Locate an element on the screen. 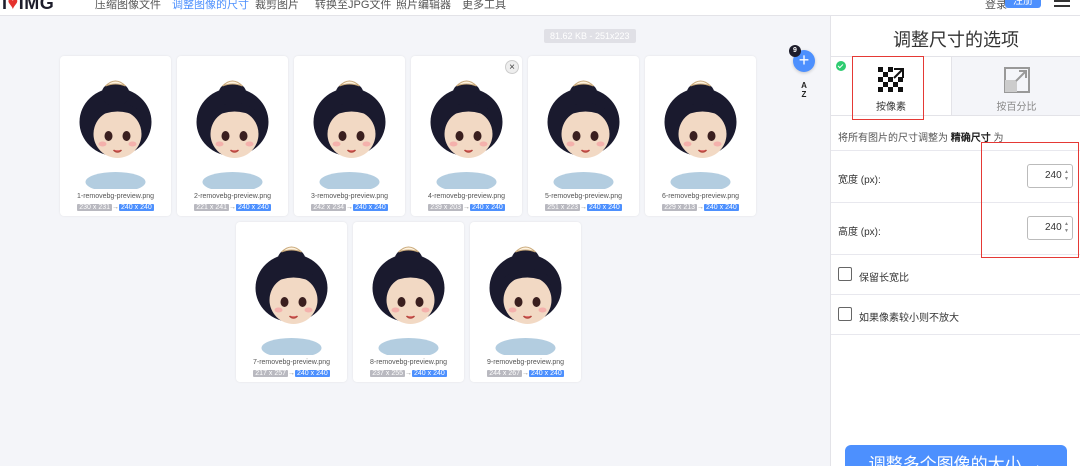  nav-crop: 裁剪图片 is located at coordinates (277, 6).